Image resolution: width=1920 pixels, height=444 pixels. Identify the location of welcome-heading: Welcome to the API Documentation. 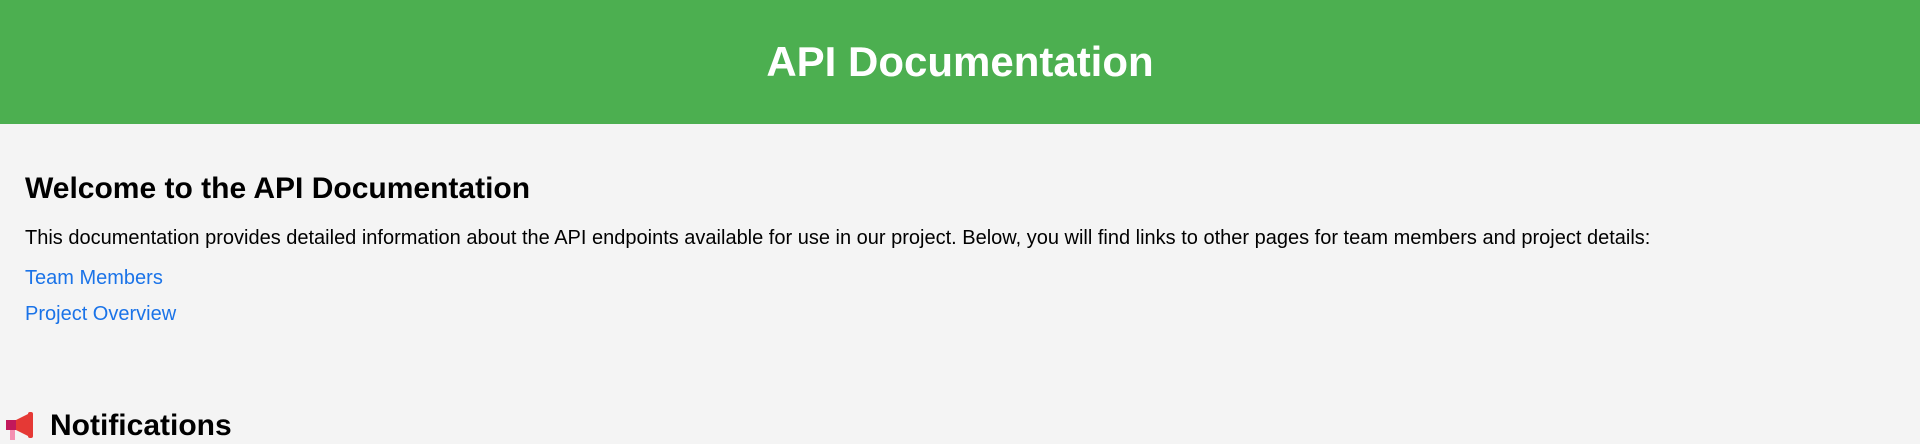
(278, 188).